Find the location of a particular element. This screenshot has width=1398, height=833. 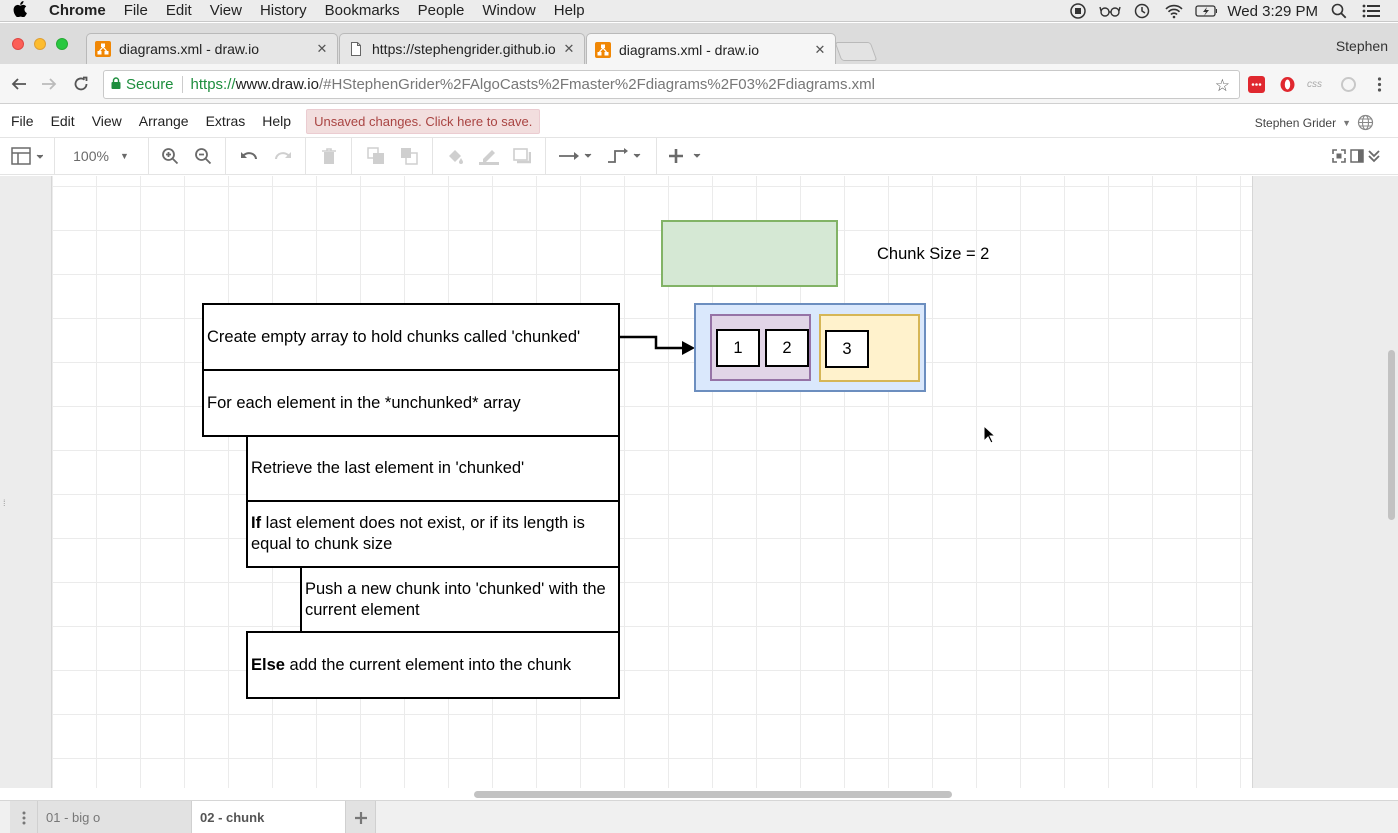

mac-menu-file: File is located at coordinates (136, 11).